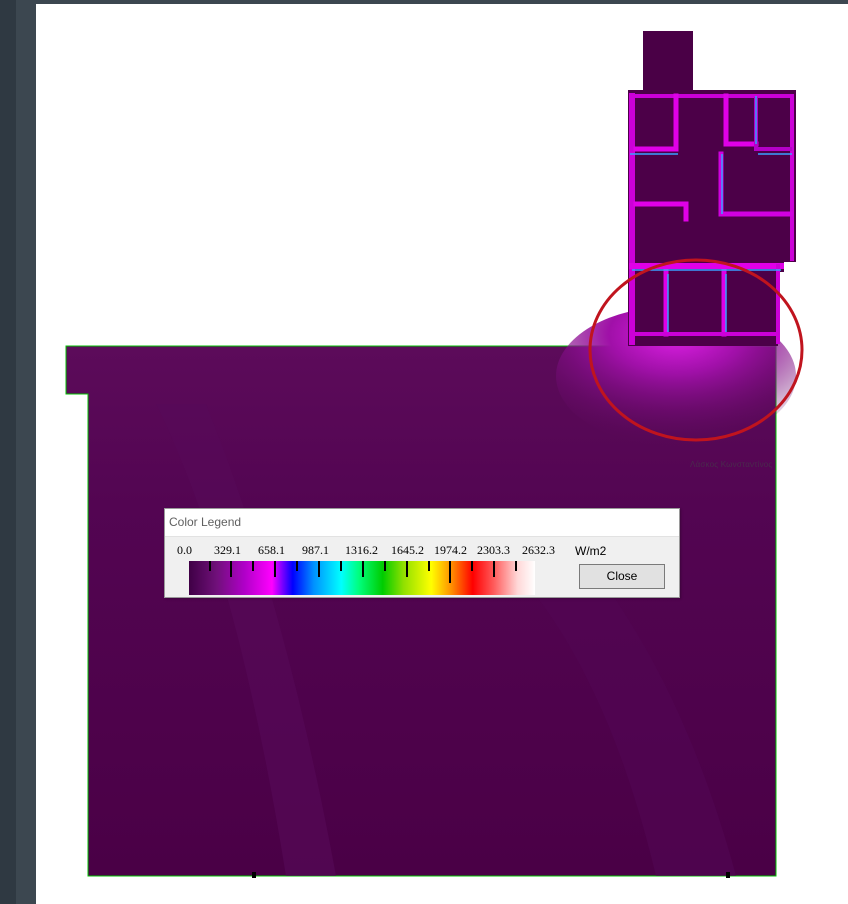  Describe the element at coordinates (205, 522) in the screenshot. I see `dialog-title: Color Legend` at that location.